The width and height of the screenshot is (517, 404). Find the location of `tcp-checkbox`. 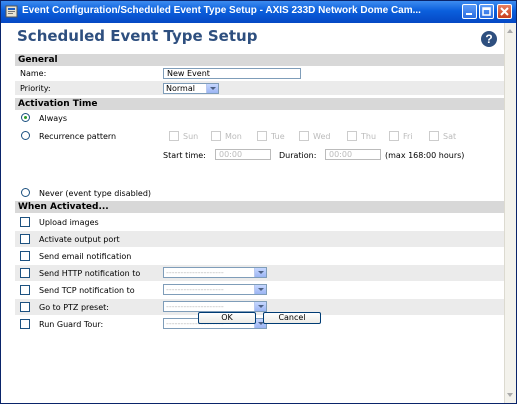

tcp-checkbox is located at coordinates (25, 290).